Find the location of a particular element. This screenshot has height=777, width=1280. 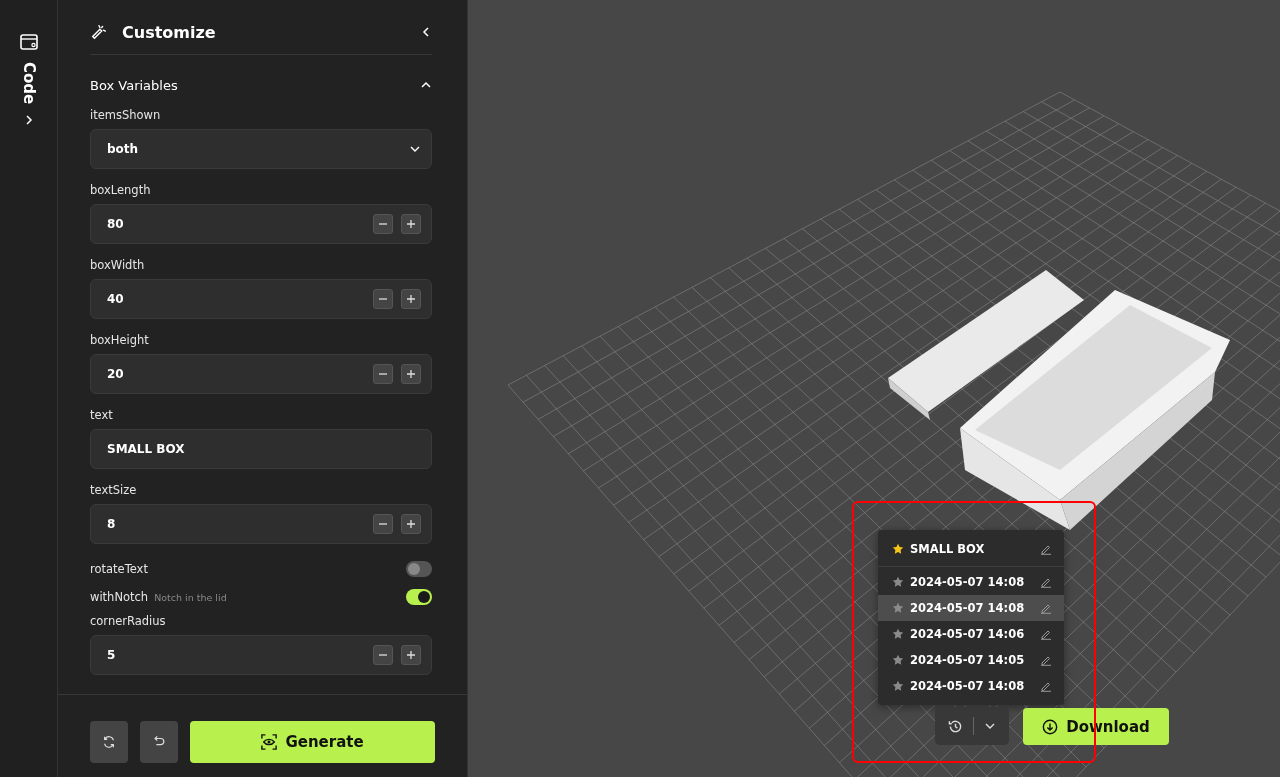

collapse-chevron-icon is located at coordinates (426, 32).